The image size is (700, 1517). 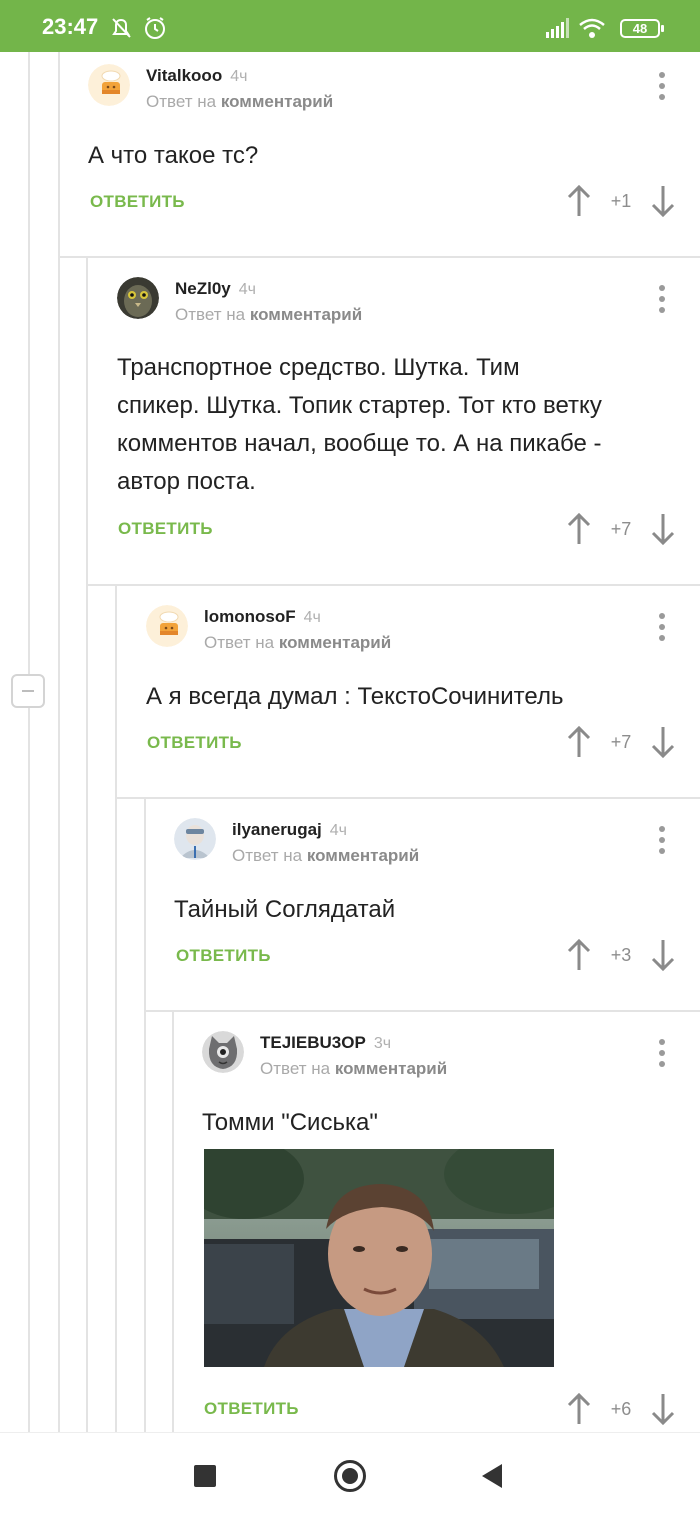 I want to click on mute-bell-icon, so click(x=138, y=28).